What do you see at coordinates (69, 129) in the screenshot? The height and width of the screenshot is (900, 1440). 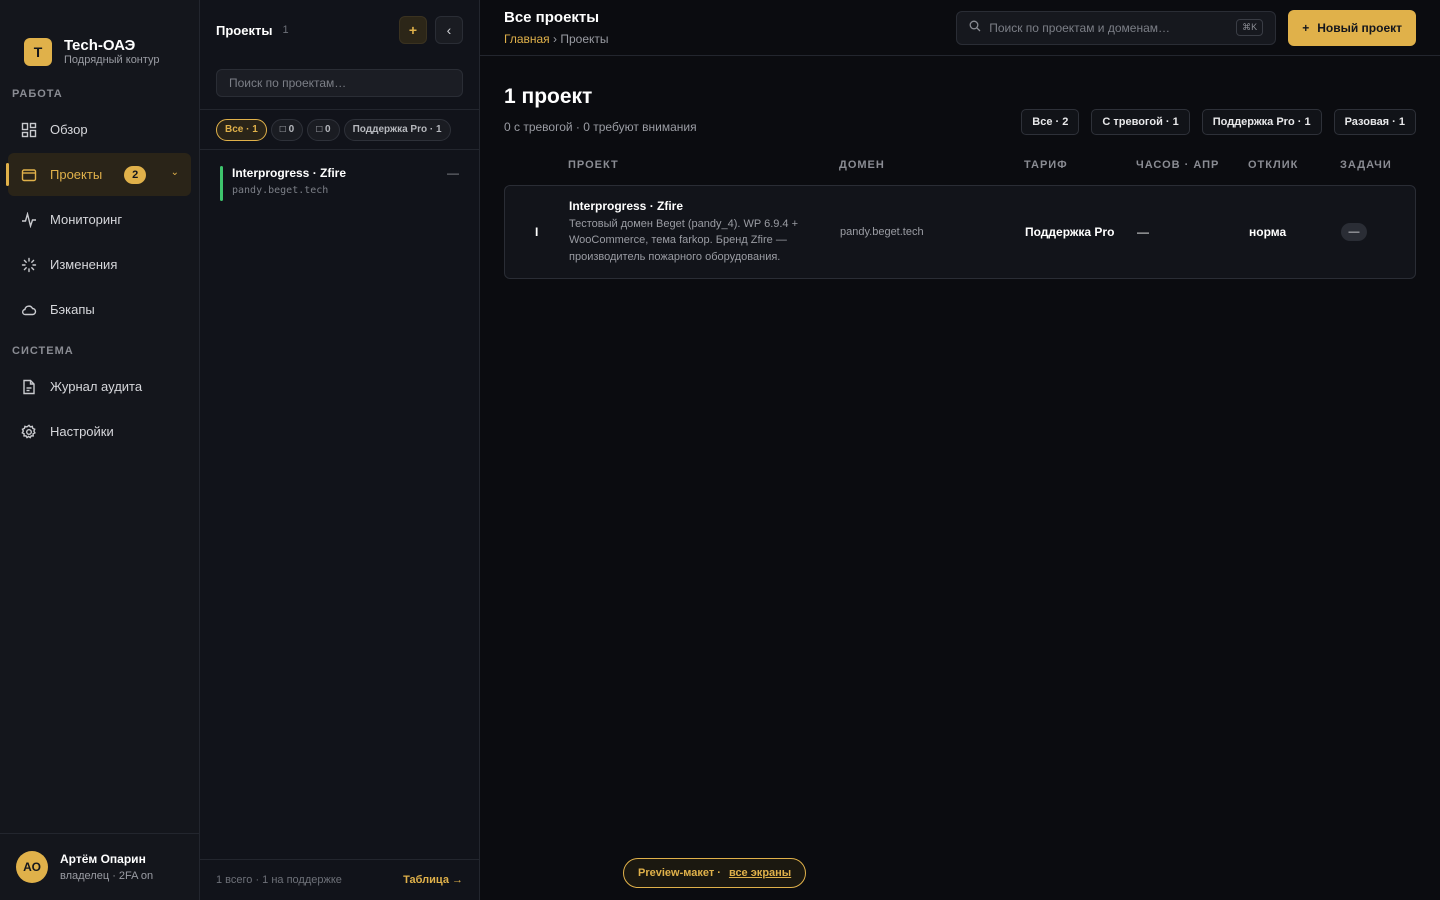 I see `sidebar-item-label: Обзор` at bounding box center [69, 129].